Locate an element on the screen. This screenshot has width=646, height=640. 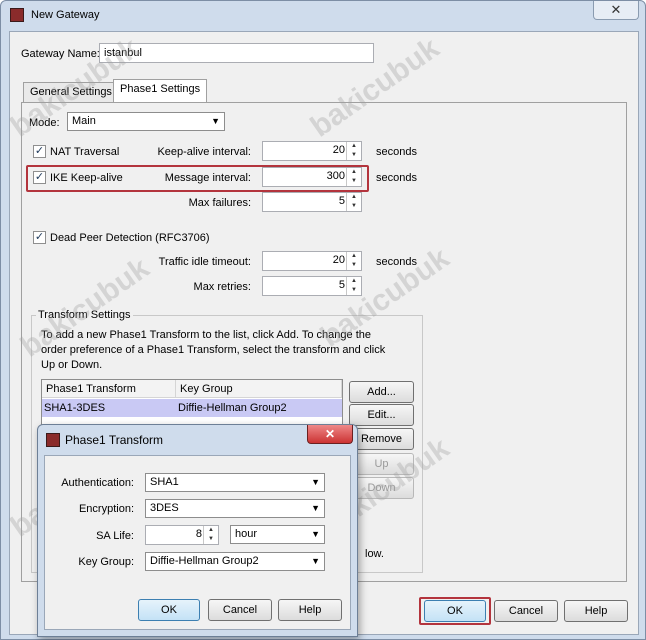
ike-keepalive-label: IKE Keep-alive is located at coordinates (86, 178).